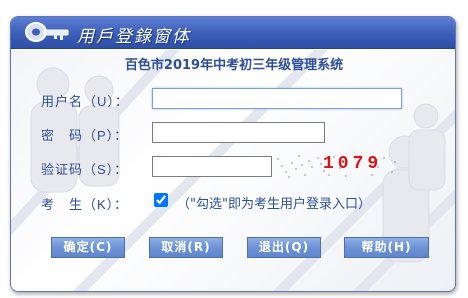 The width and height of the screenshot is (468, 298). Describe the element at coordinates (284, 247) in the screenshot. I see `exit-button: 退出(Q)` at that location.